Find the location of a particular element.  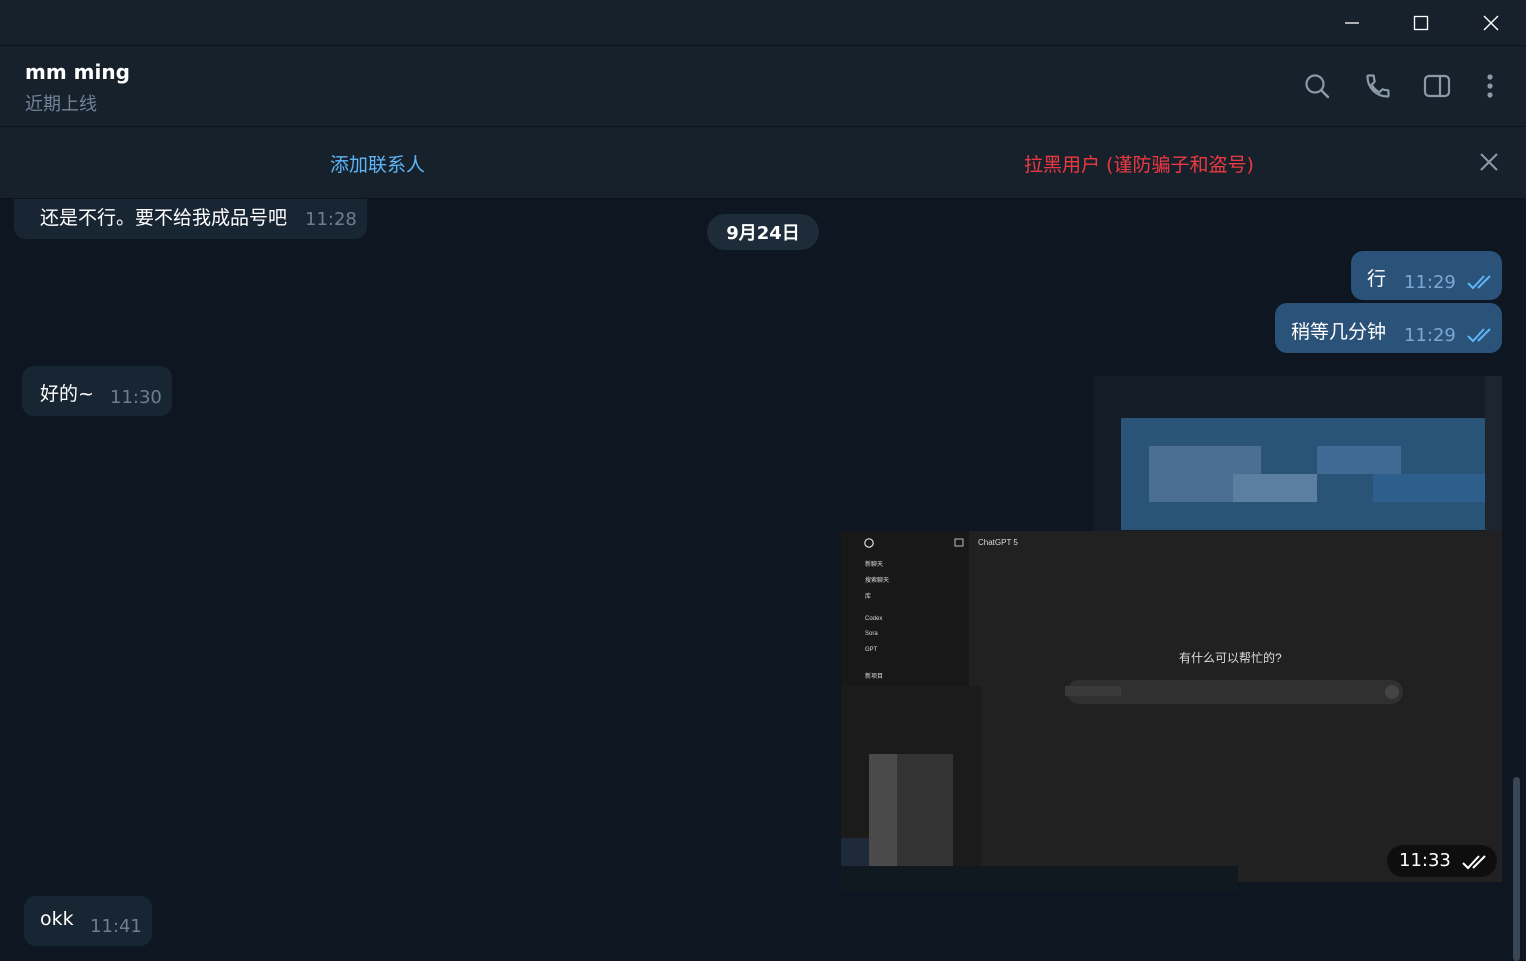

message-incoming: 好的~ 11:30 is located at coordinates (97, 391).